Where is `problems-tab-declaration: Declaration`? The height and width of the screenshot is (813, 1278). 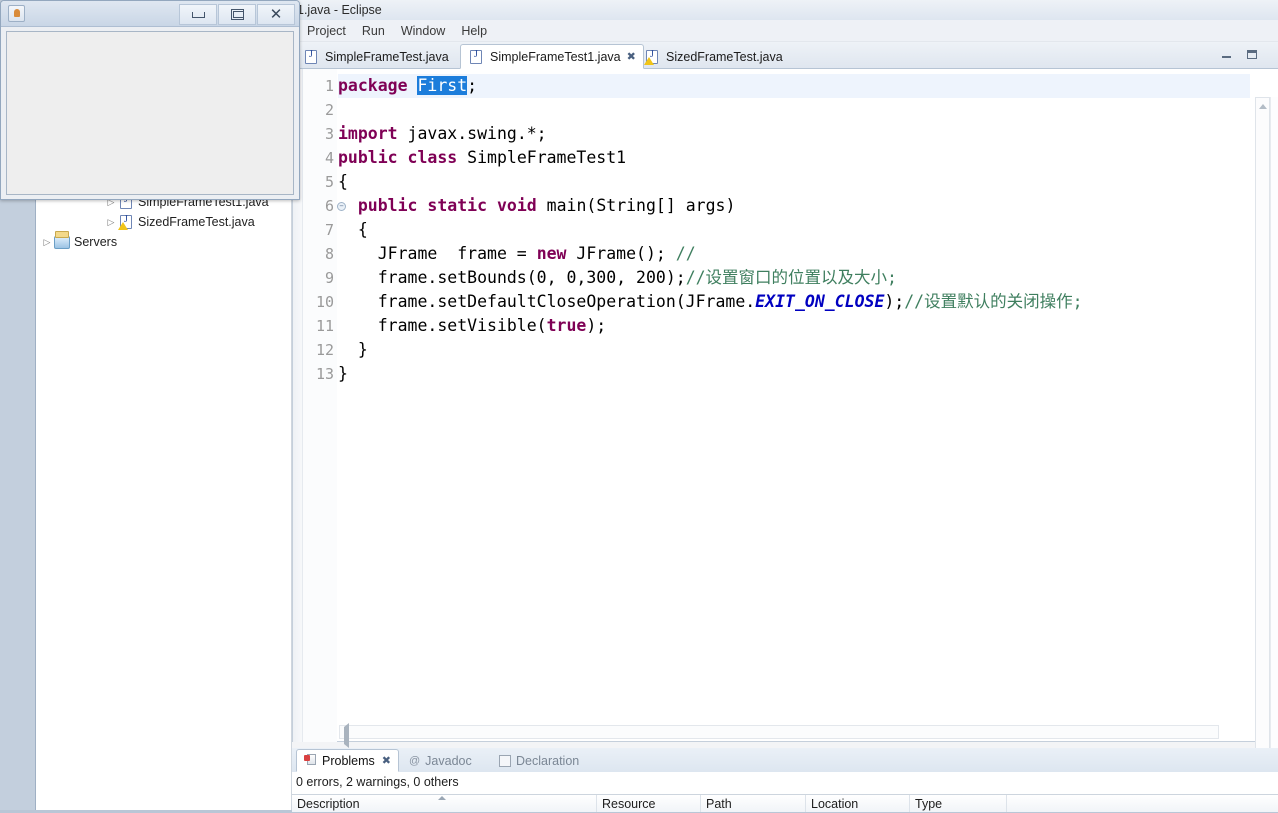 problems-tab-declaration: Declaration is located at coordinates (539, 760).